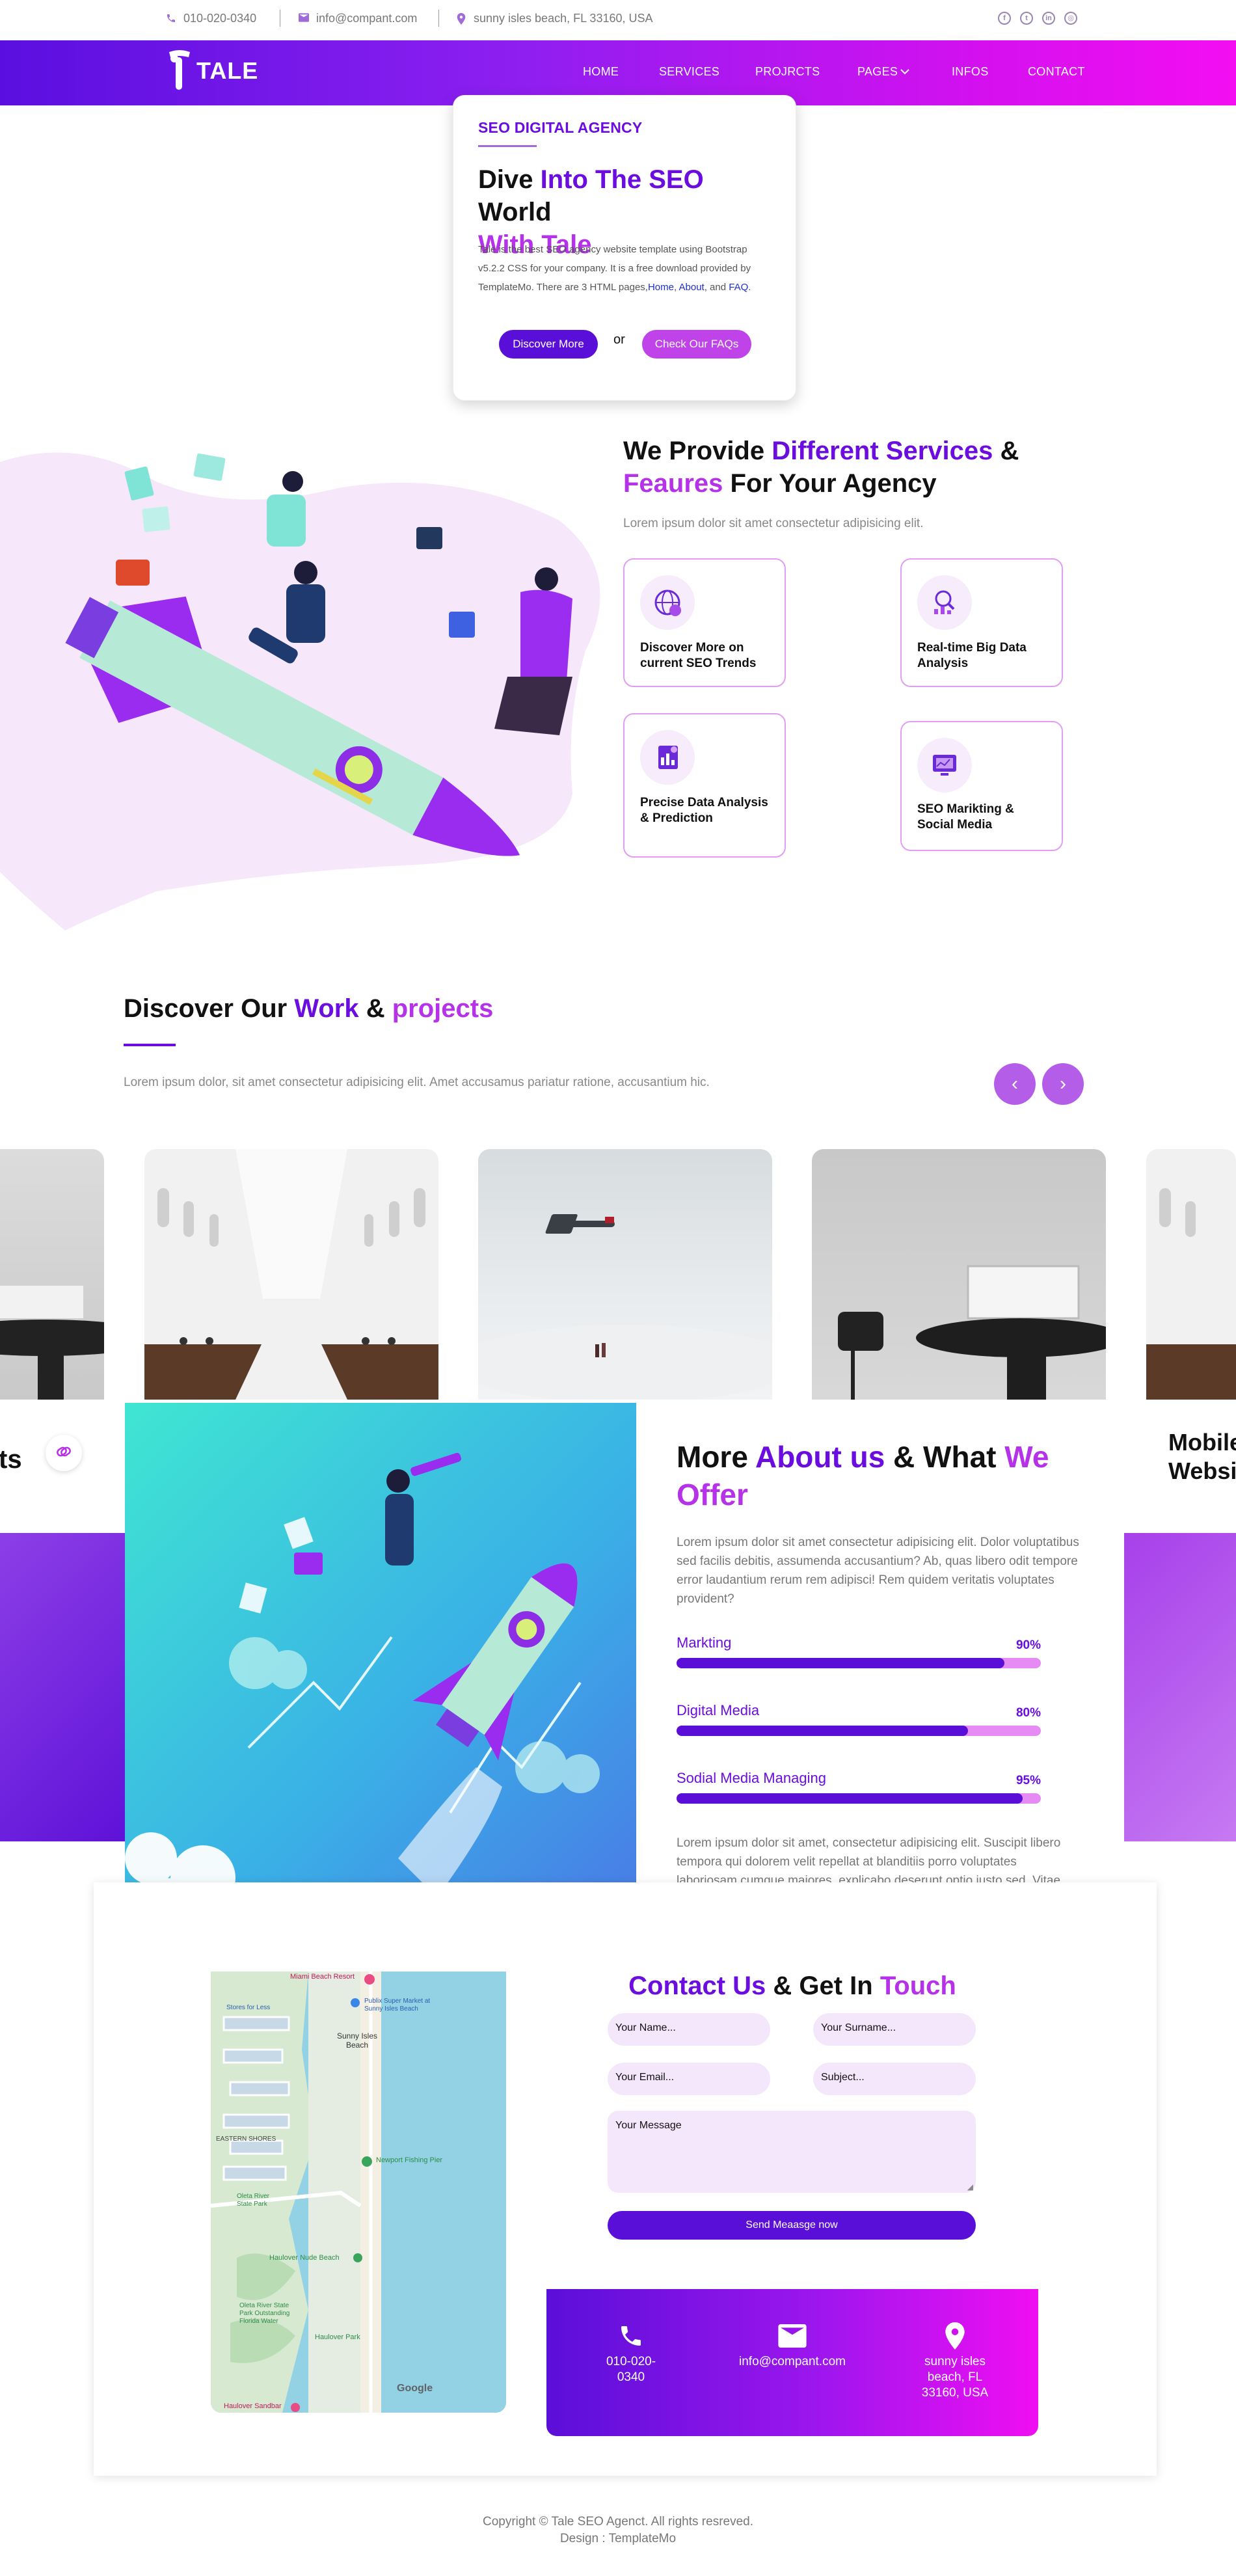  I want to click on contact-title-highlight: Contact Us, so click(697, 1986).